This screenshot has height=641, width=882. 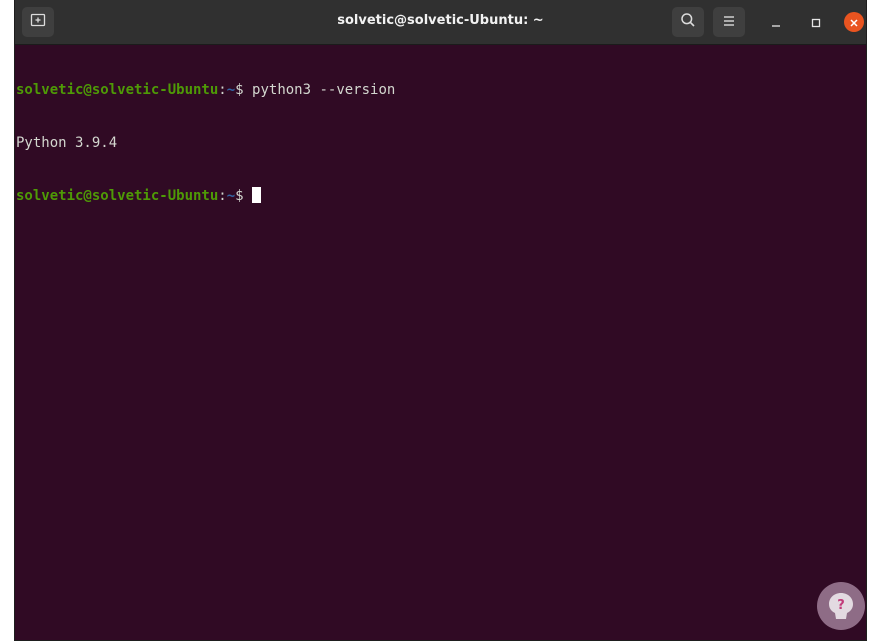 What do you see at coordinates (257, 195) in the screenshot?
I see `text-cursor` at bounding box center [257, 195].